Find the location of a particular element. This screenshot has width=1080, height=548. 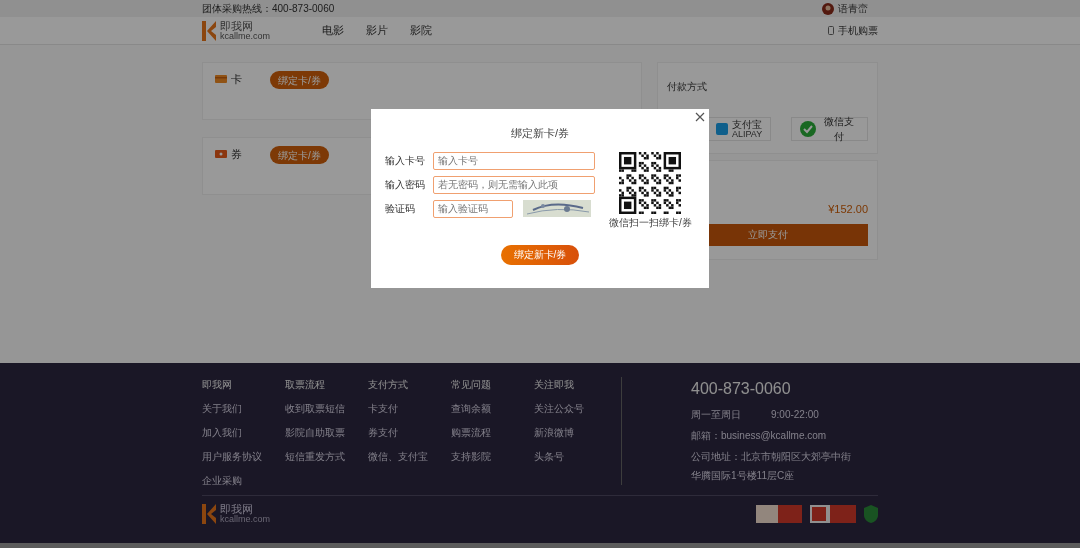

field-label: 输入卡号 is located at coordinates (405, 161).